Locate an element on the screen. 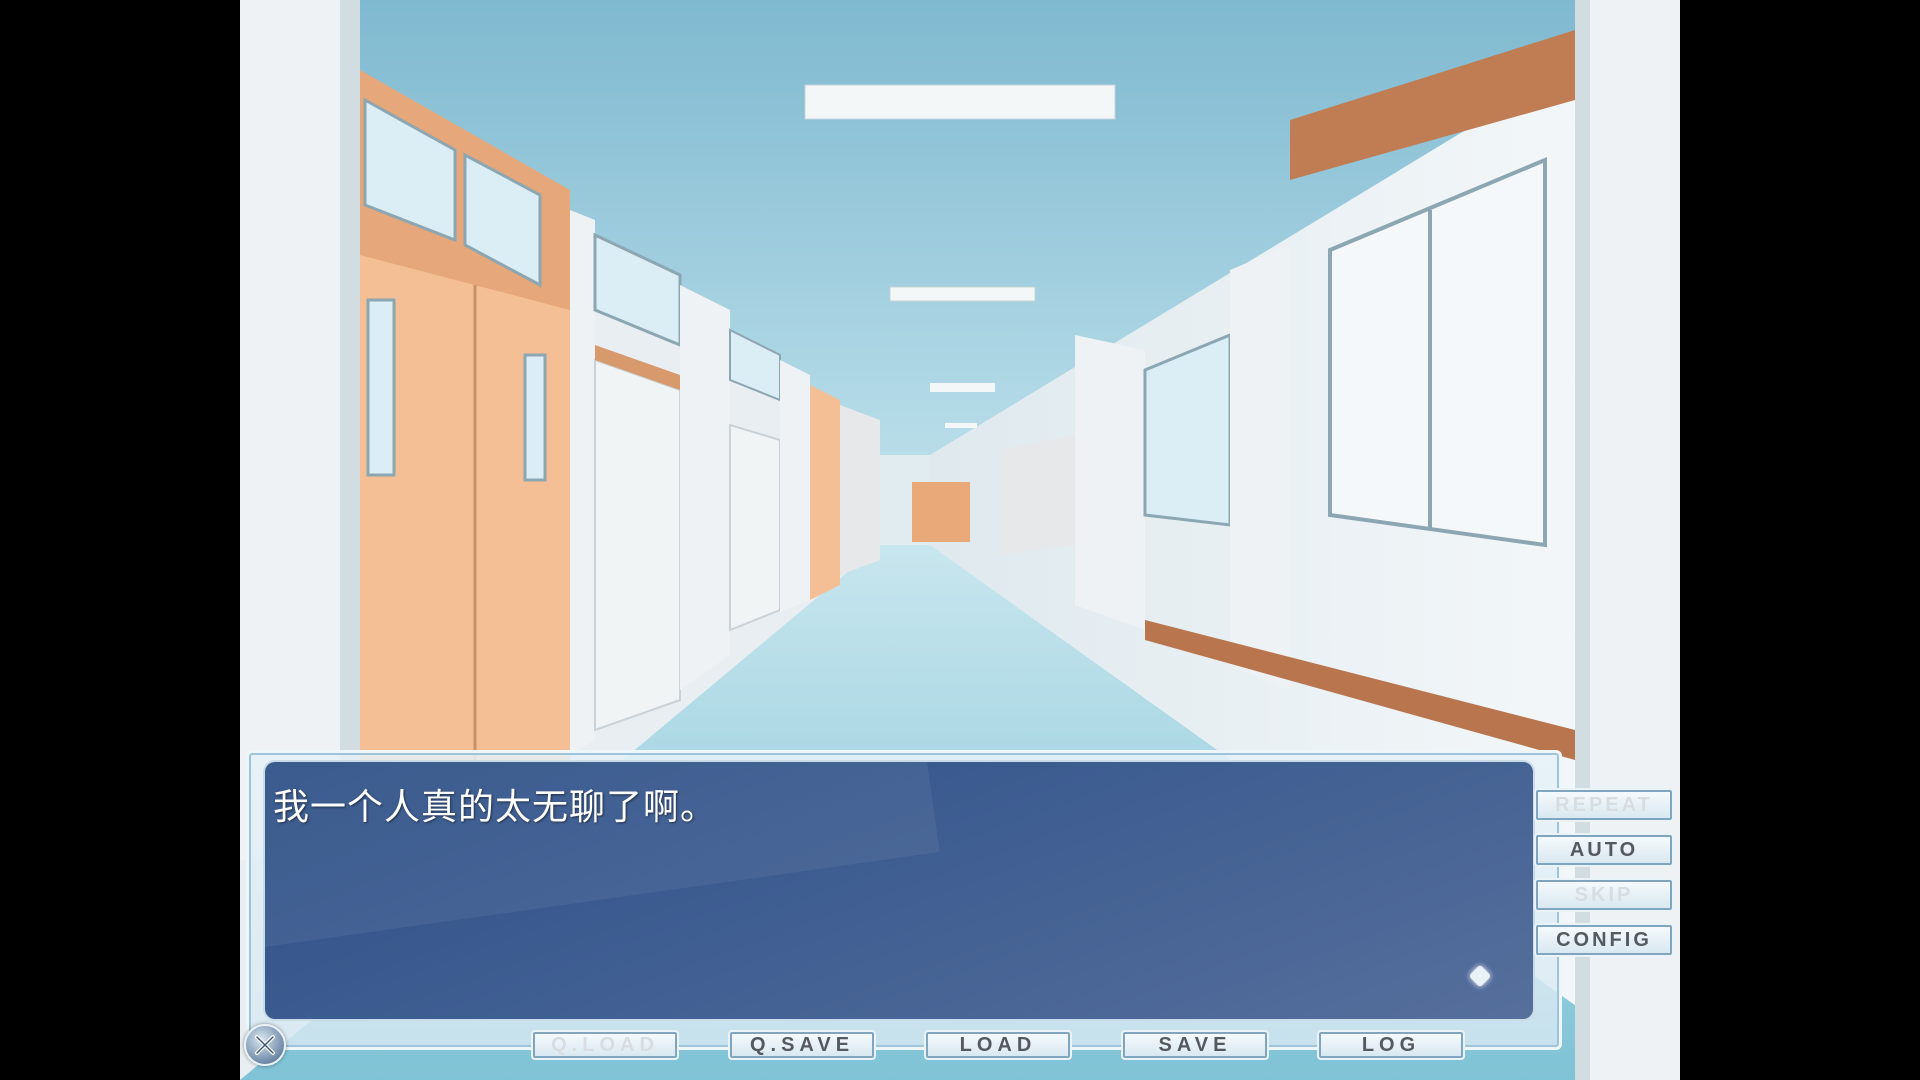  skip-button: SKIP is located at coordinates (1604, 895).